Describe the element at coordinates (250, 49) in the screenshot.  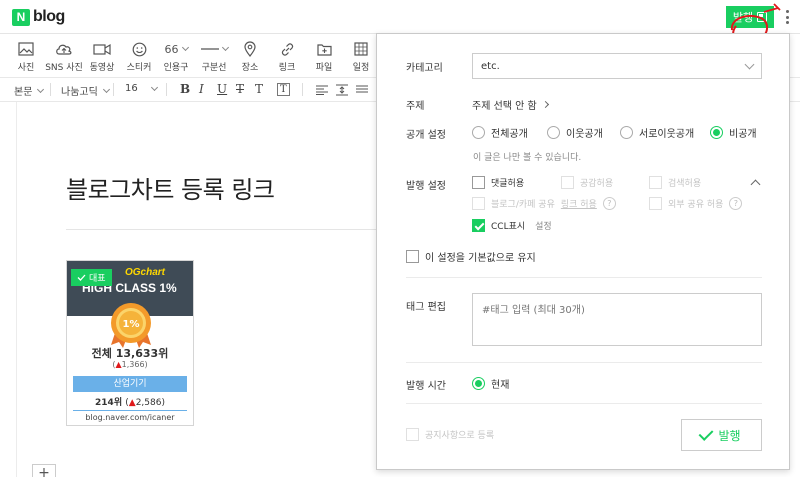
I see `map-pin-icon` at that location.